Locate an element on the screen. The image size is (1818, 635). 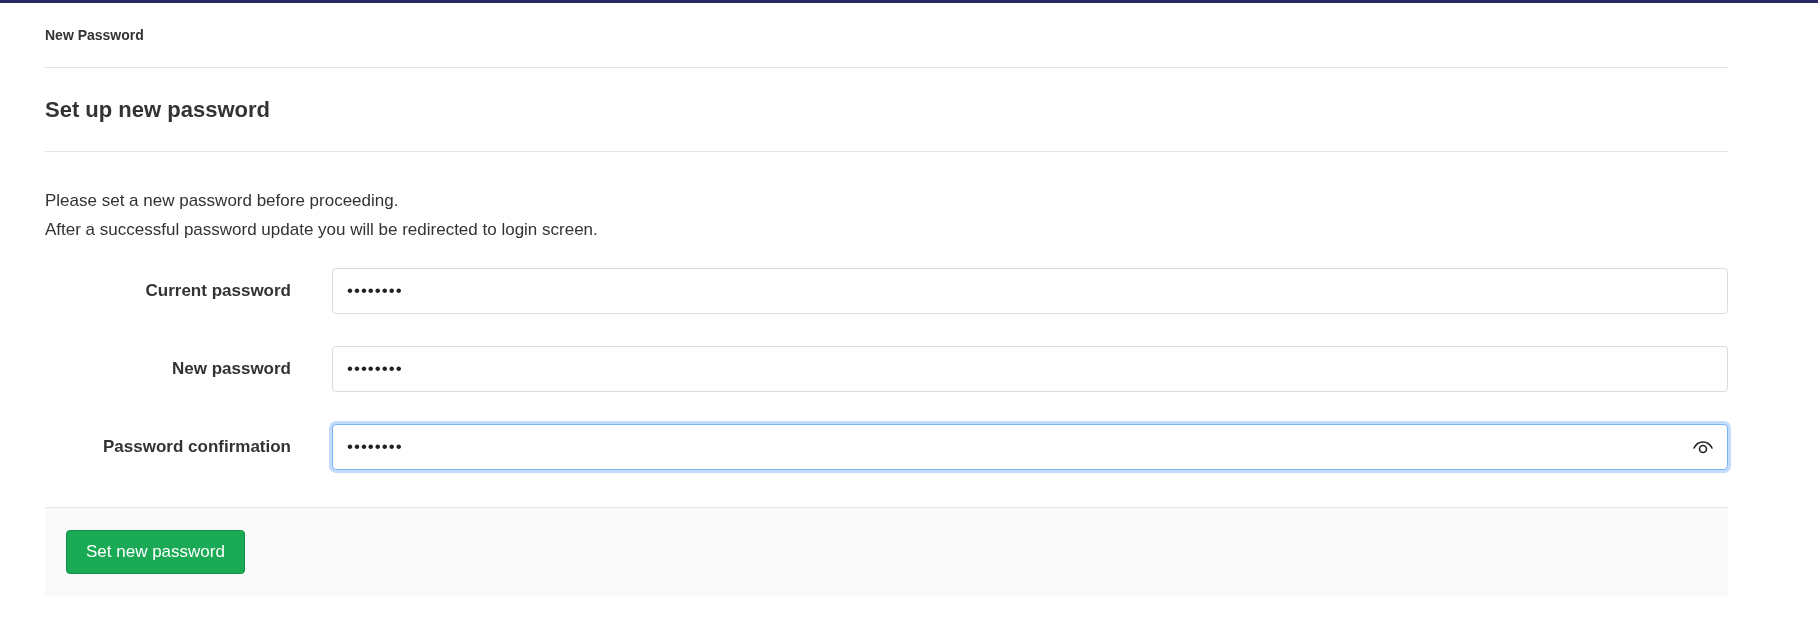
field-label: Current password is located at coordinates (218, 291).